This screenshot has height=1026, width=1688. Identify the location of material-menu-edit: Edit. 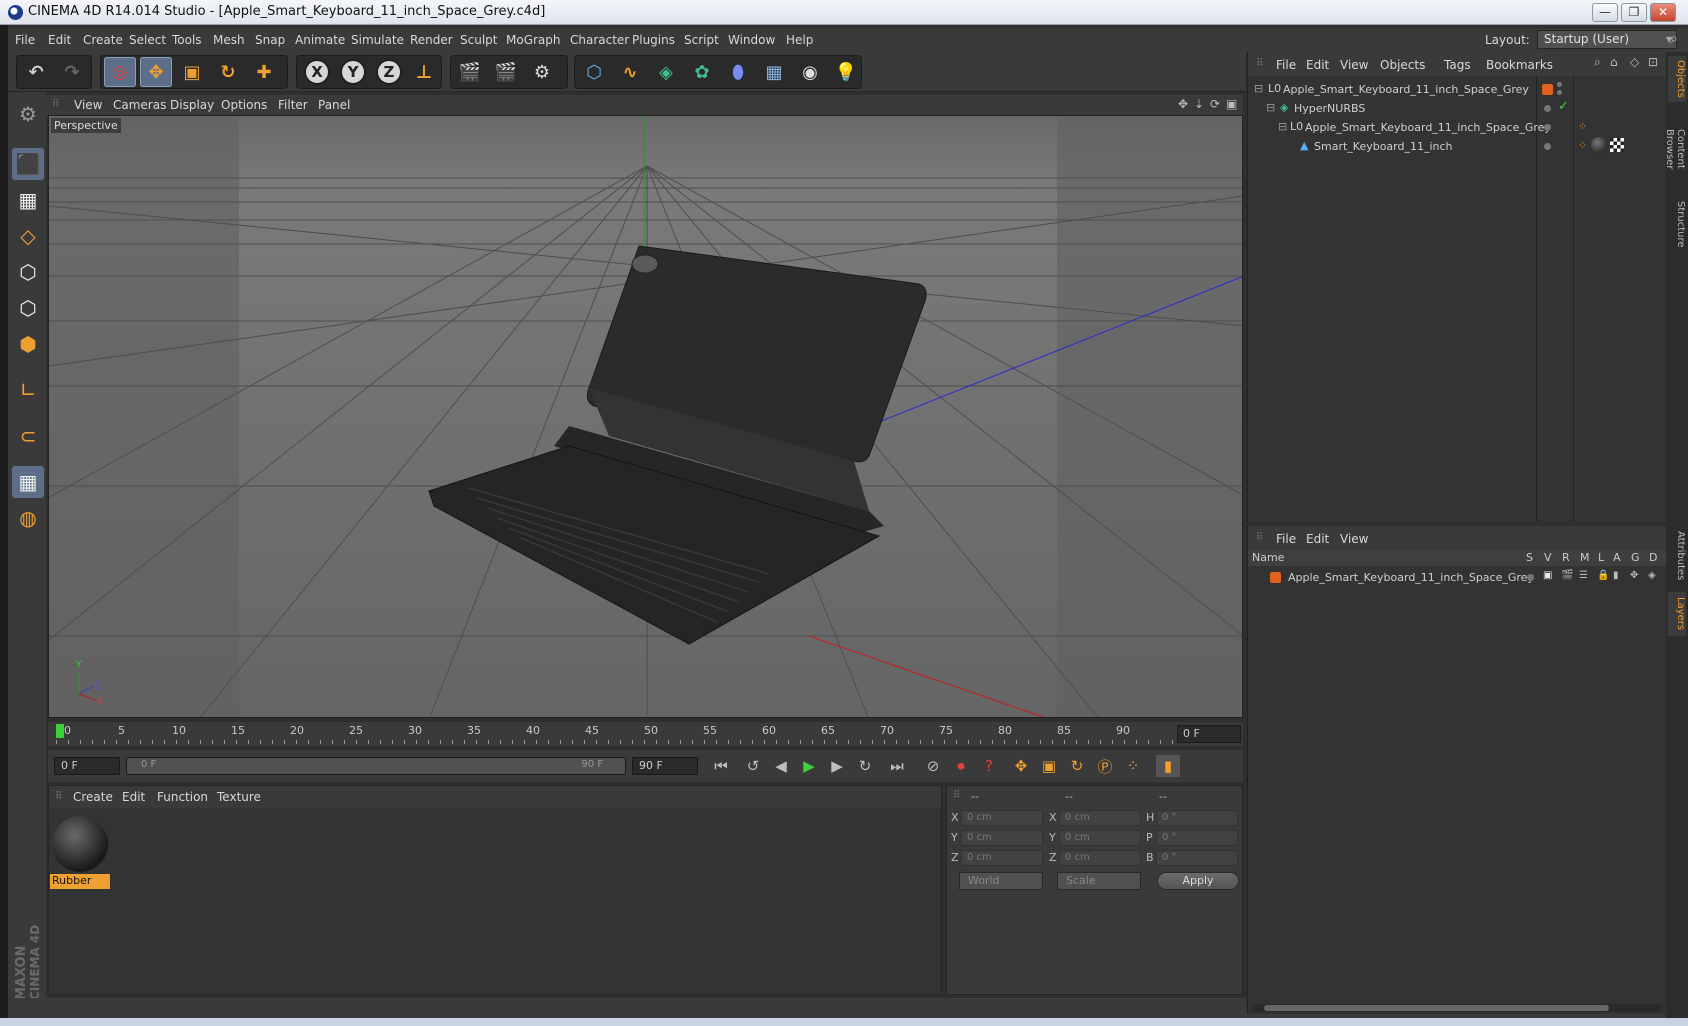
(133, 797).